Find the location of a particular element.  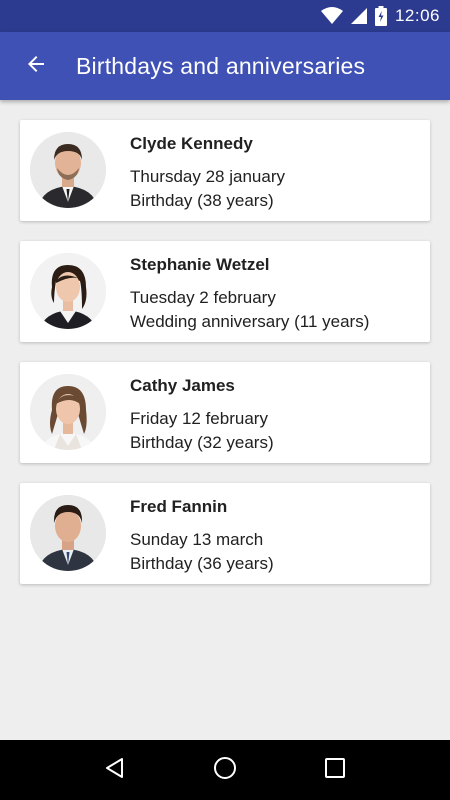

back-triangle-icon is located at coordinates (115, 770).